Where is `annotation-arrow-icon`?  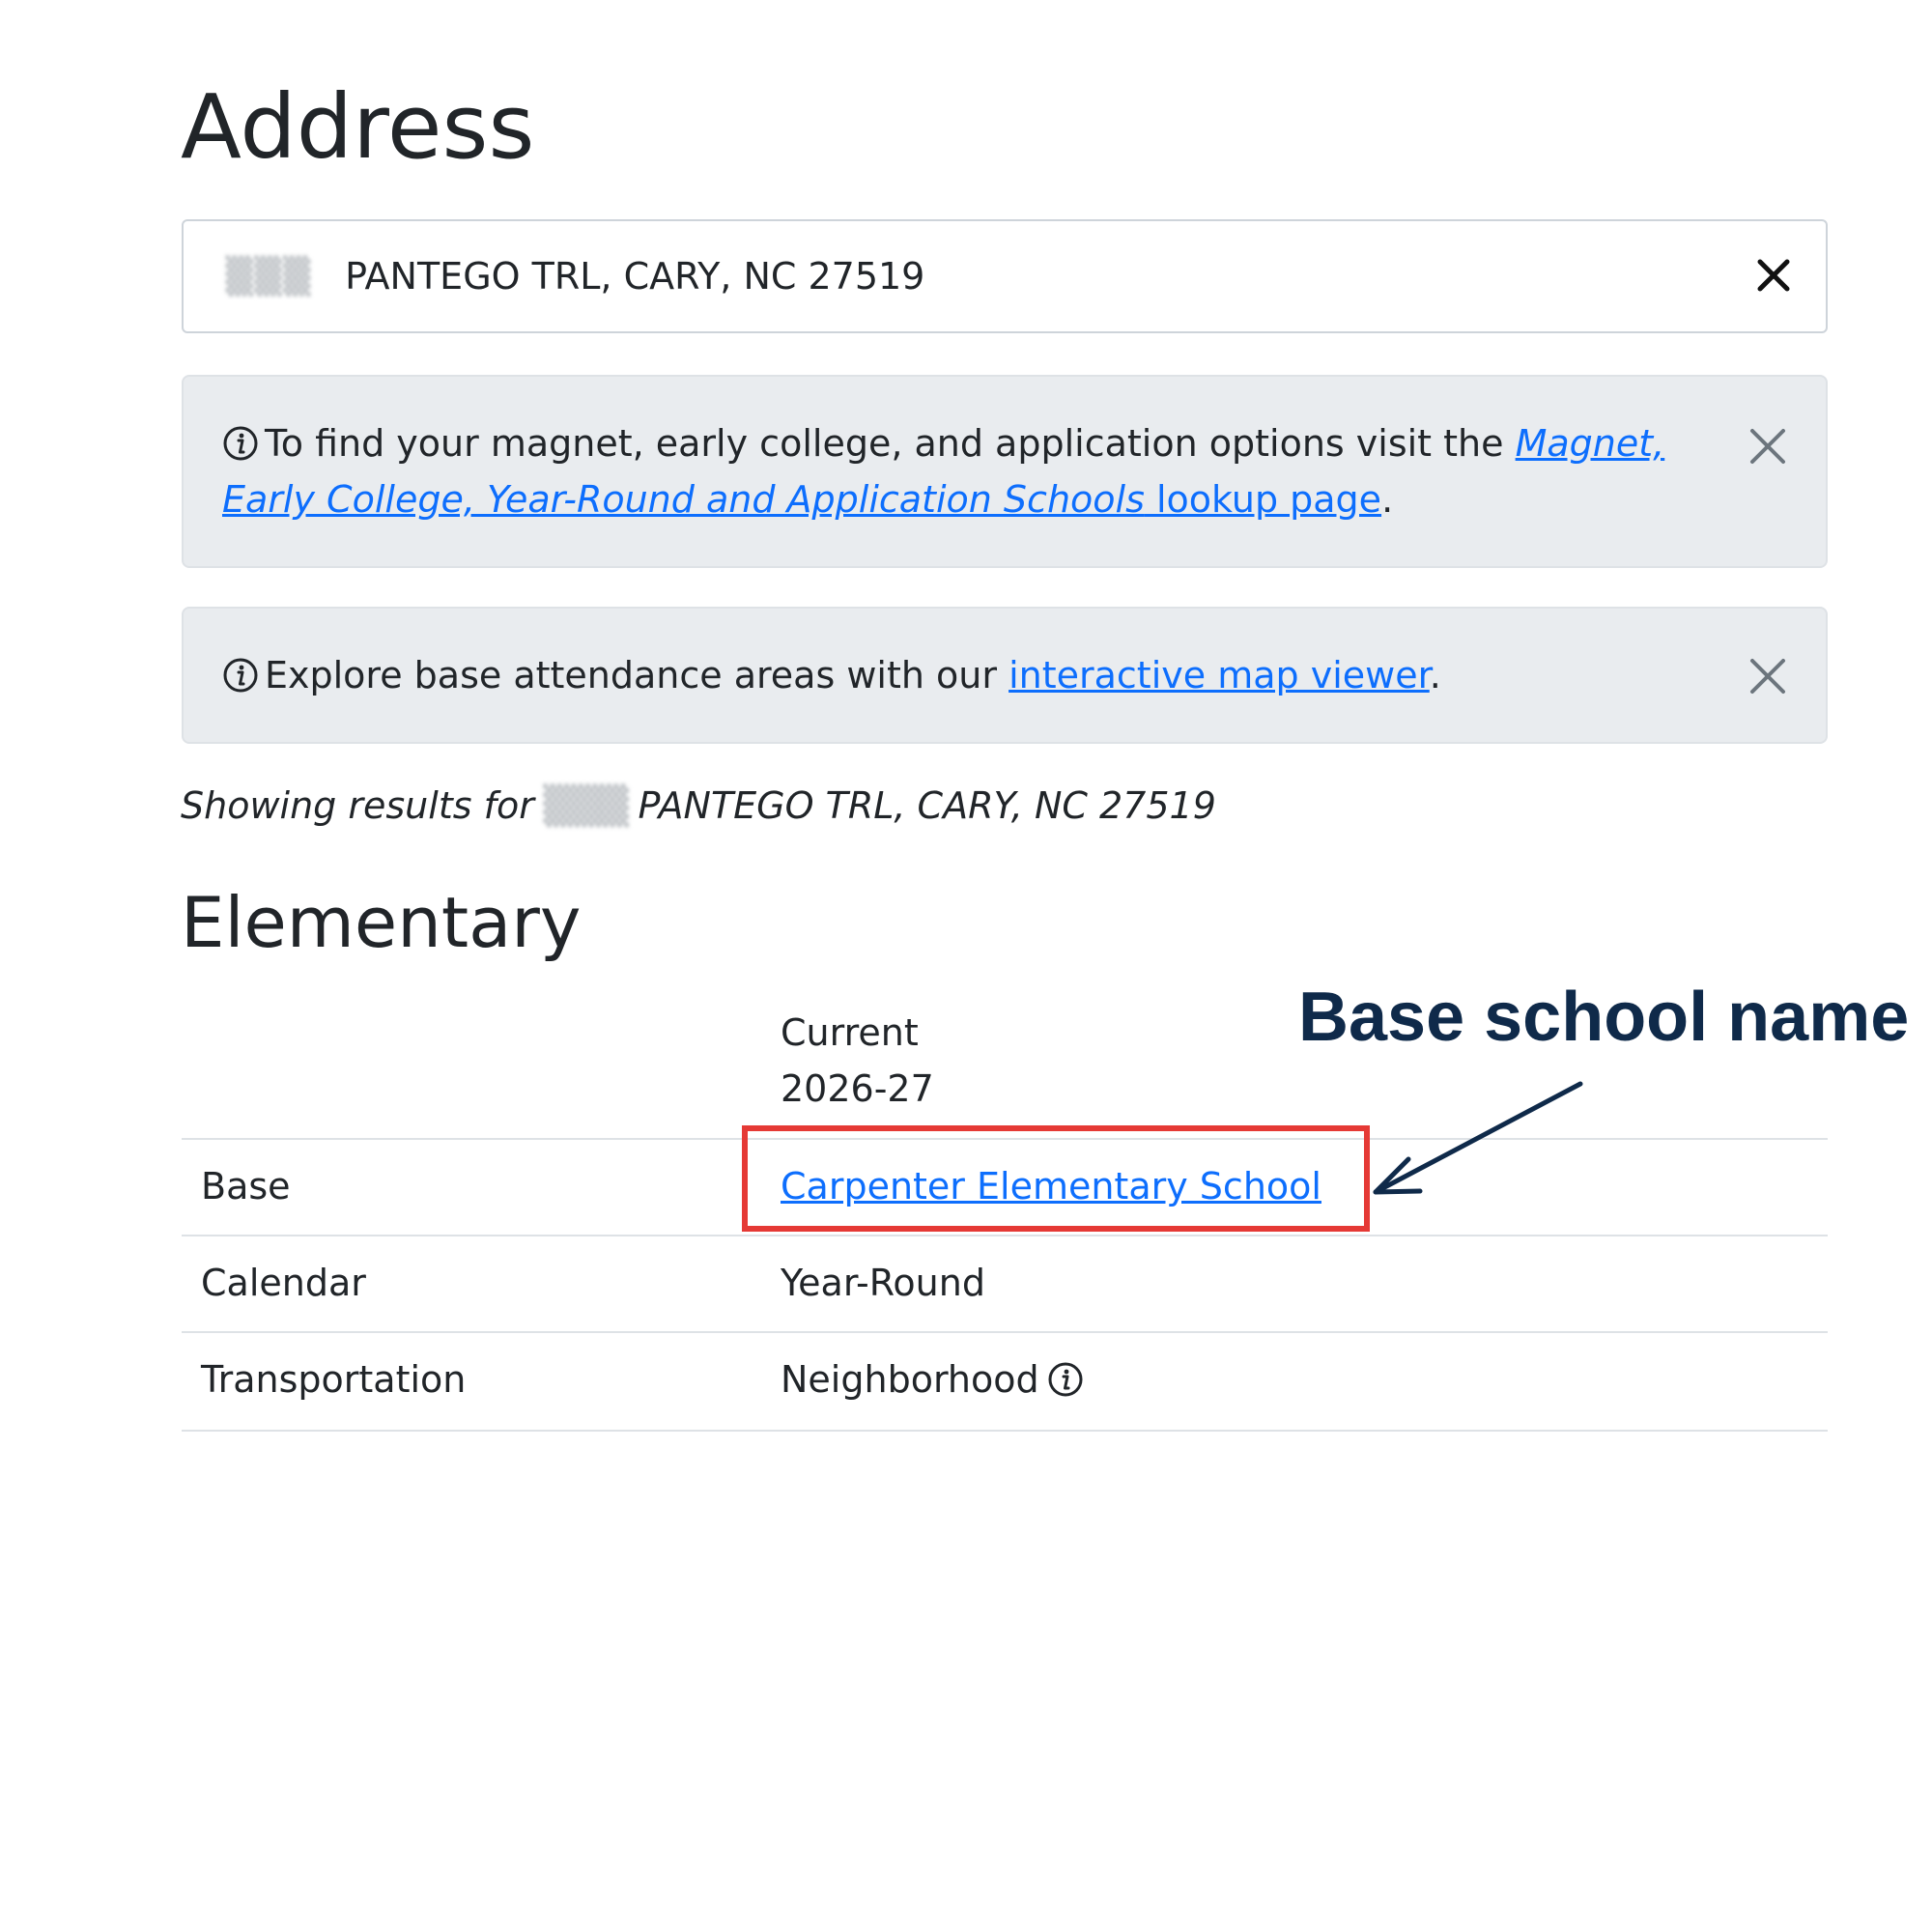
annotation-arrow-icon is located at coordinates (1478, 1138).